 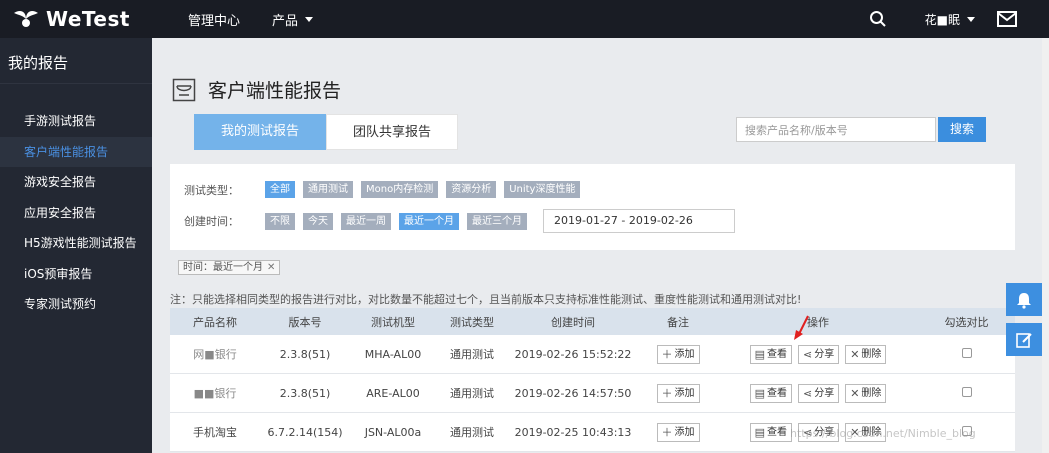 I want to click on created-time: 2019-02-26 14:57:50, so click(x=573, y=393).